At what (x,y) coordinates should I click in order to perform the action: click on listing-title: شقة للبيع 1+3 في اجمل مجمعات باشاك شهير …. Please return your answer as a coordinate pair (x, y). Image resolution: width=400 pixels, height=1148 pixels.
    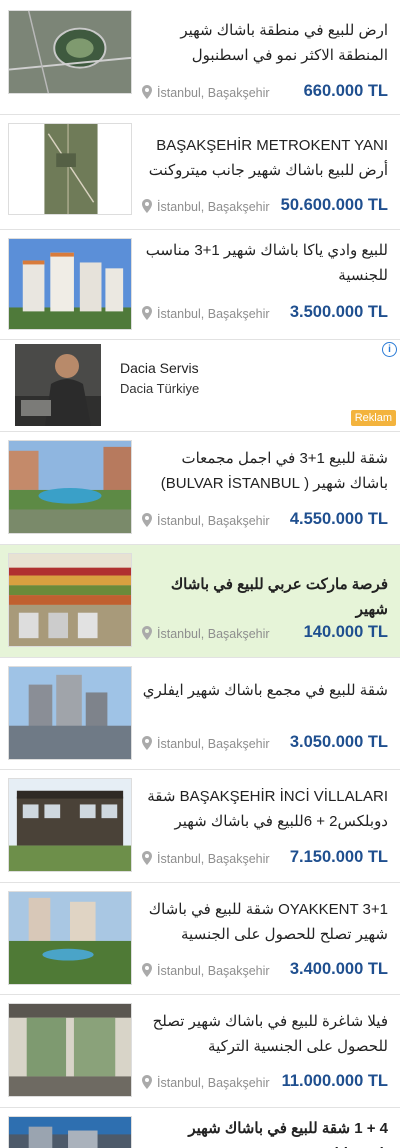
    Looking at the image, I should click on (264, 471).